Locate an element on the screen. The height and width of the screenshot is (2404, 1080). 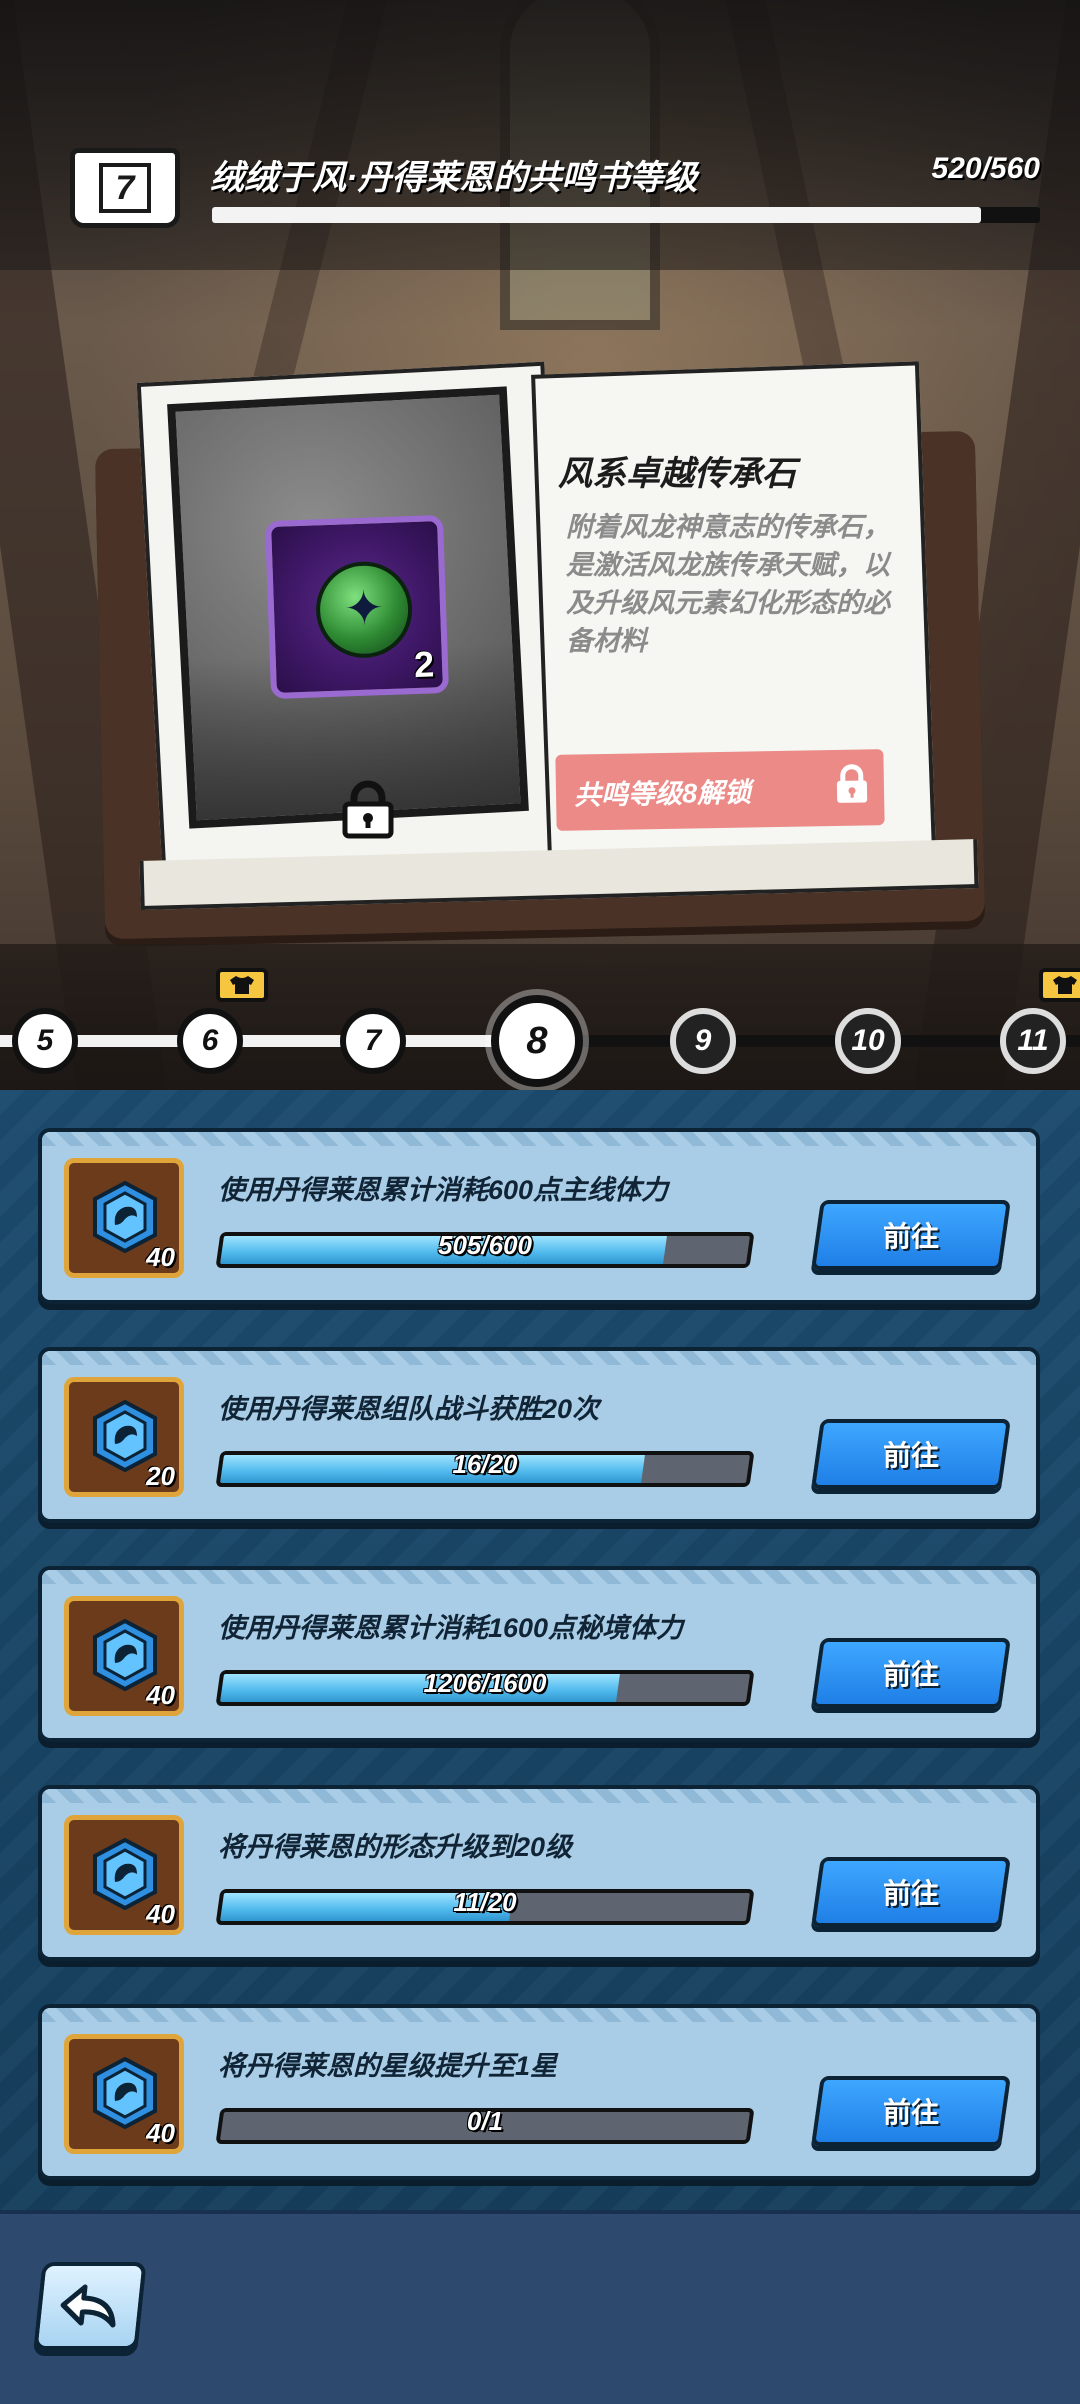
task-description: 使用丹得莱恩组队战斗获胜20次 is located at coordinates (409, 1409).